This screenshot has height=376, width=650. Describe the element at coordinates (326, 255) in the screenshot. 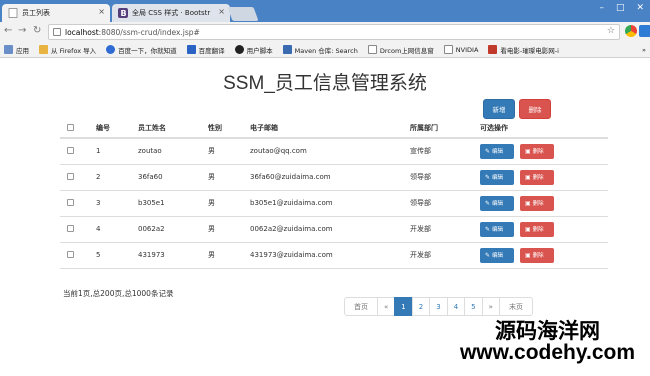

I see `cell-email: 431973@zuidaima.com` at that location.